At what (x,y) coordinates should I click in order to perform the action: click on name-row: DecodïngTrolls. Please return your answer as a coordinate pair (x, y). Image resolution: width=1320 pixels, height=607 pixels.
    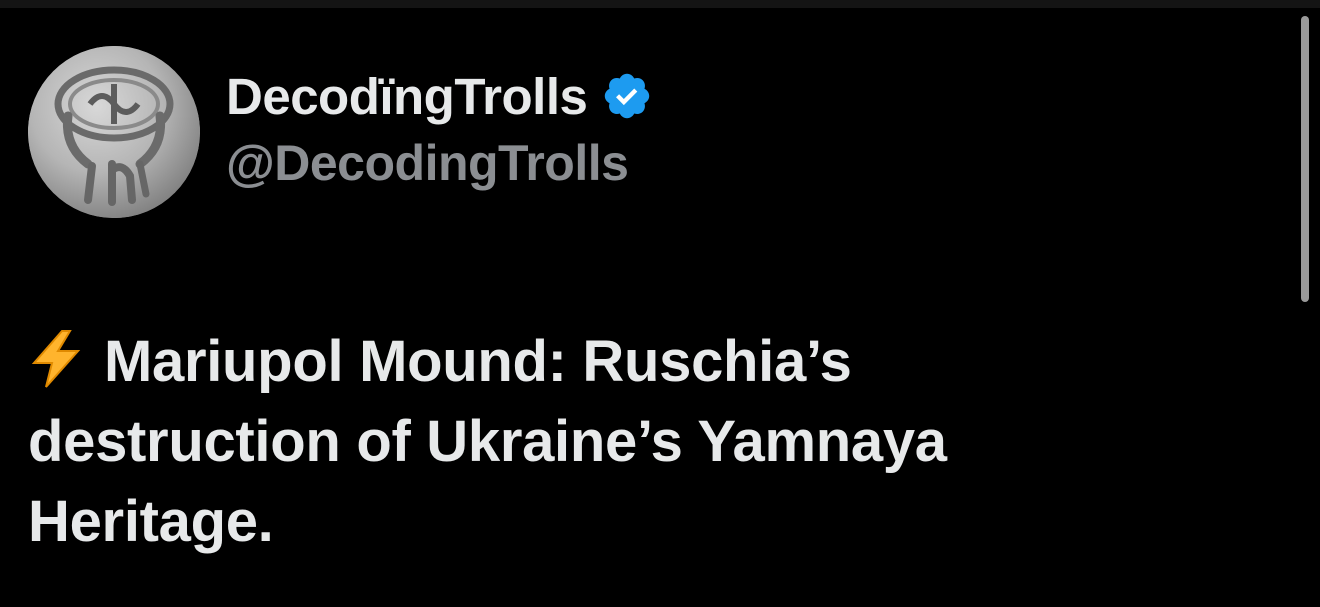
    Looking at the image, I should click on (439, 96).